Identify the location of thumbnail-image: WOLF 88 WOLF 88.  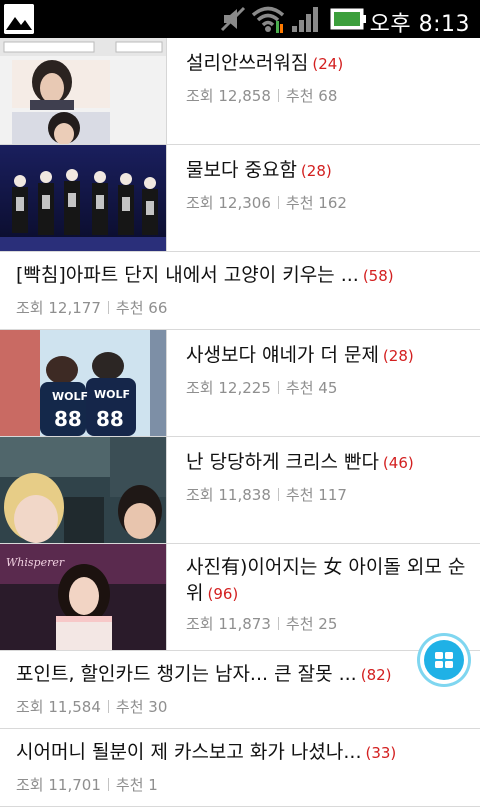
(83, 383).